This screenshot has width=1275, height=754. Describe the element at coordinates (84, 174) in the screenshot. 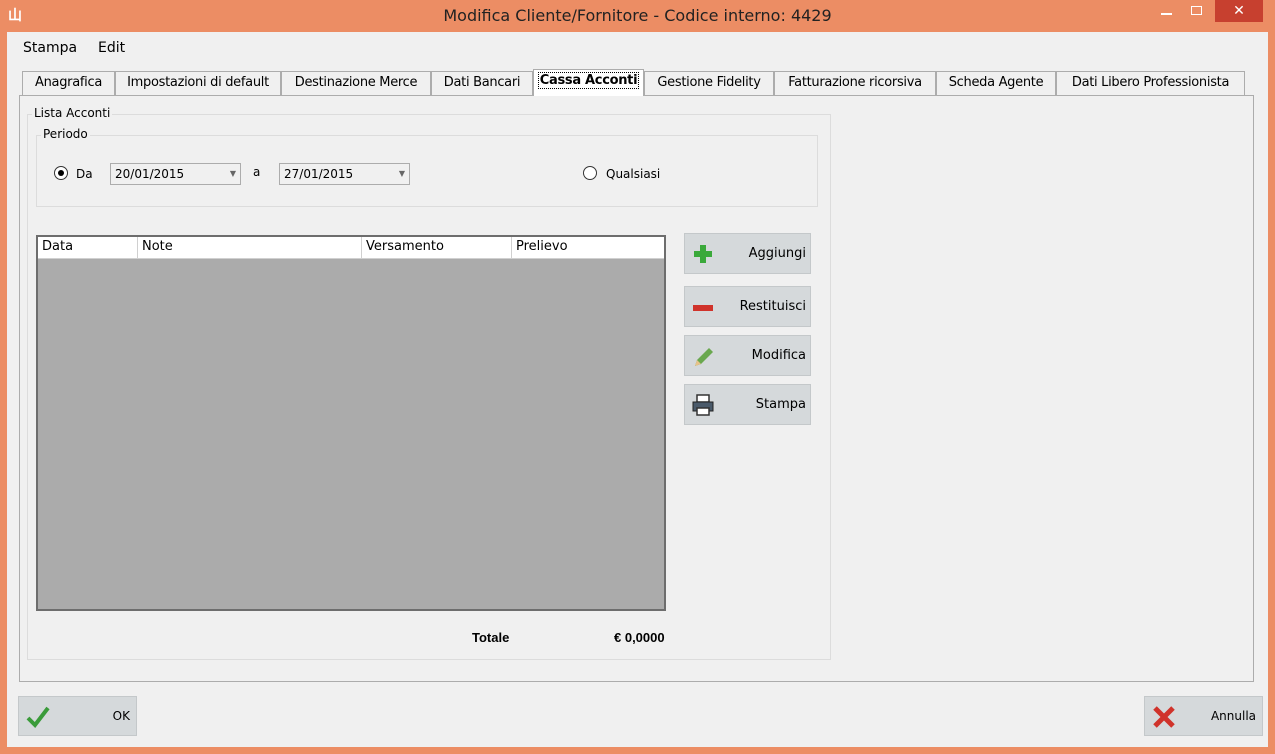

I see `radio-da-label: Da` at that location.